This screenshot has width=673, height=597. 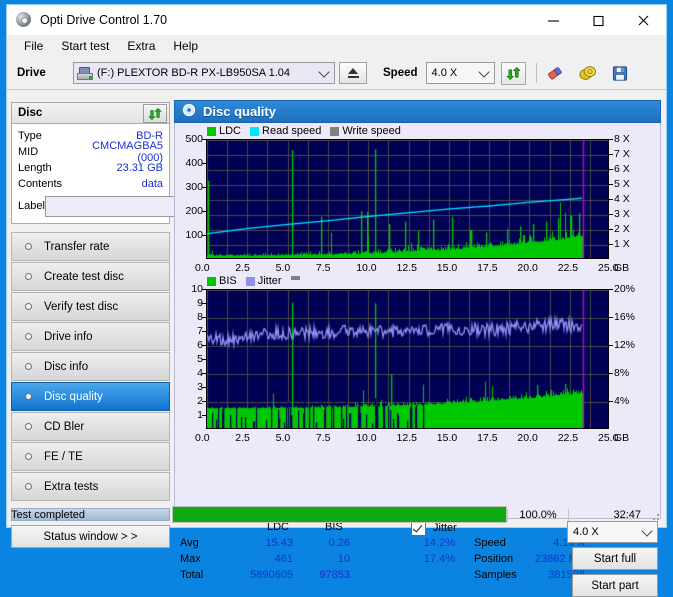 What do you see at coordinates (90, 112) in the screenshot?
I see `disc-panel-header: Disc` at bounding box center [90, 112].